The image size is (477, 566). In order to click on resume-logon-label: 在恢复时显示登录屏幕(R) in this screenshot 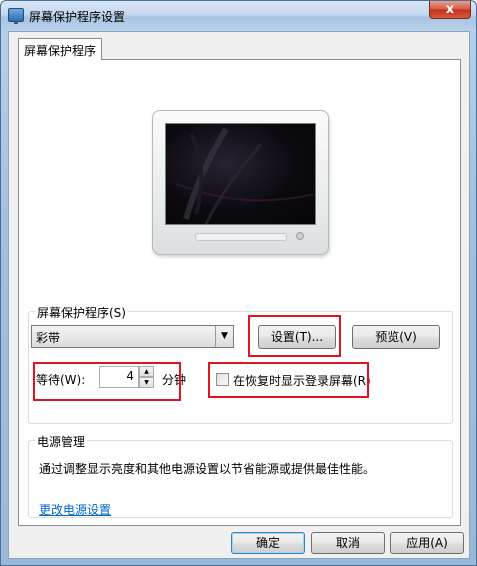, I will do `click(302, 380)`.